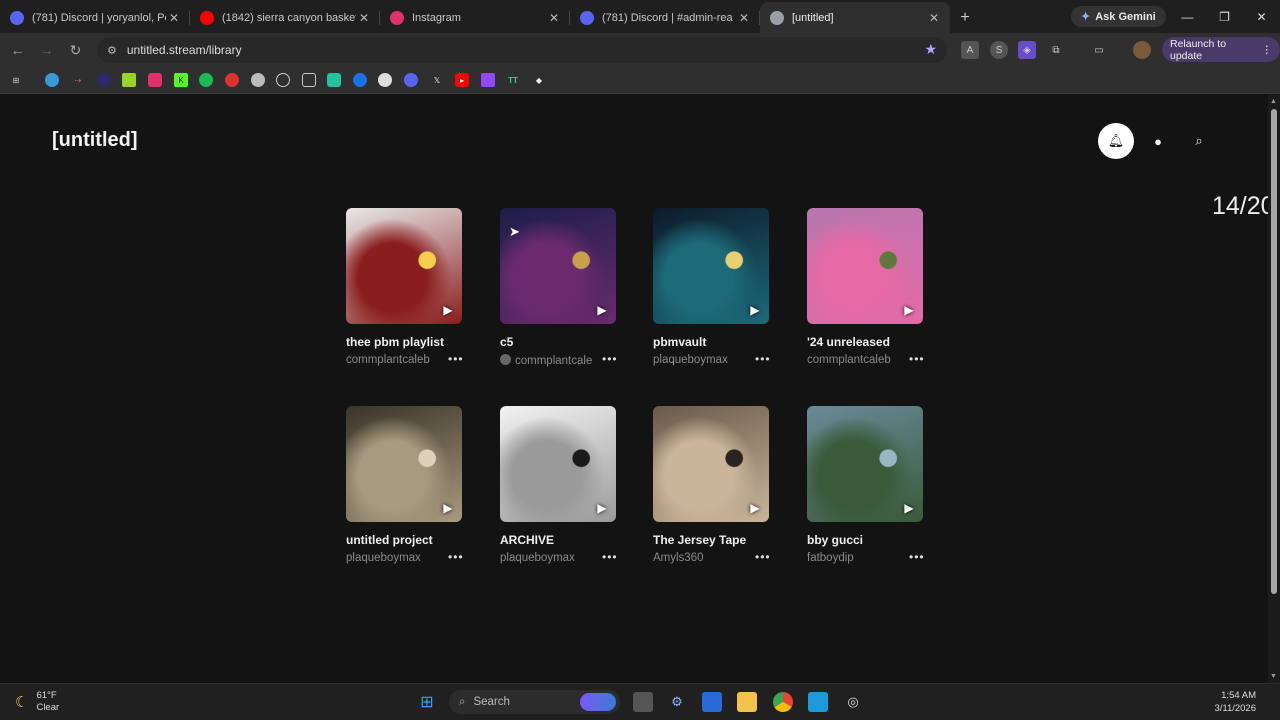 The width and height of the screenshot is (1280, 720). I want to click on task-view-icon, so click(643, 702).